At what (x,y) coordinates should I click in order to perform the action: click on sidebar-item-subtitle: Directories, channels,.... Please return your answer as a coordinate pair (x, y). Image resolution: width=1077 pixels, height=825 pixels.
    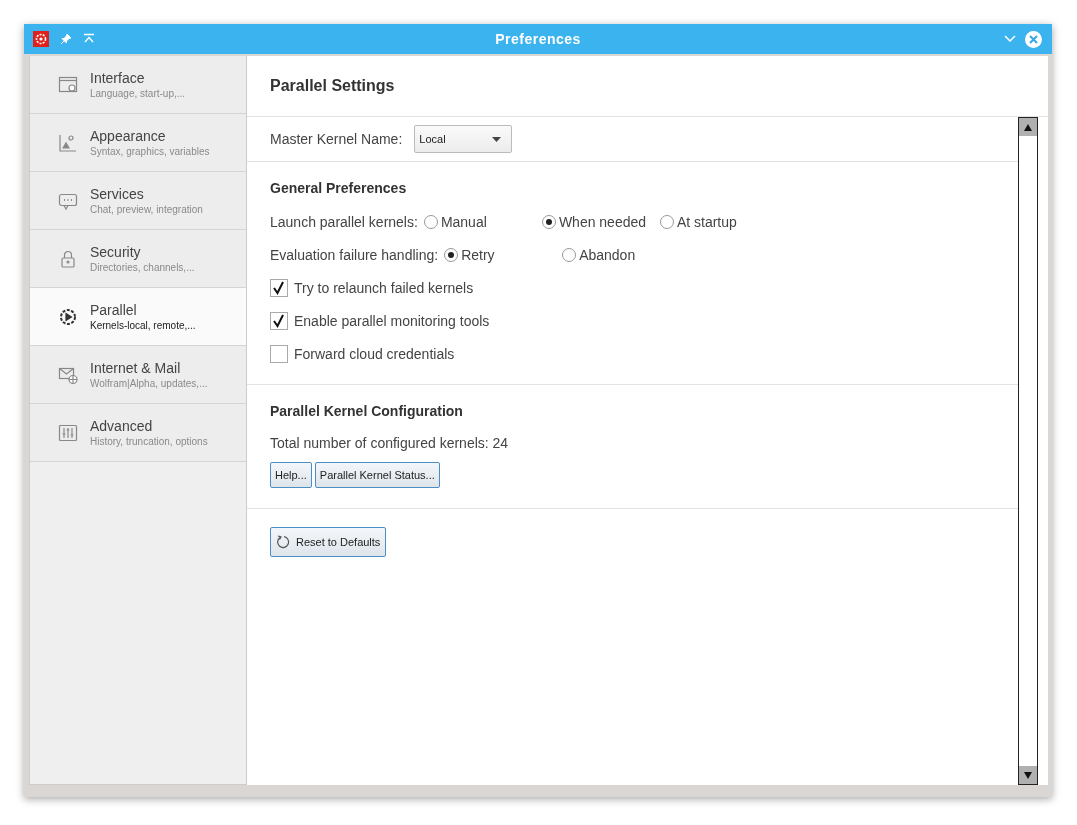
    Looking at the image, I should click on (142, 267).